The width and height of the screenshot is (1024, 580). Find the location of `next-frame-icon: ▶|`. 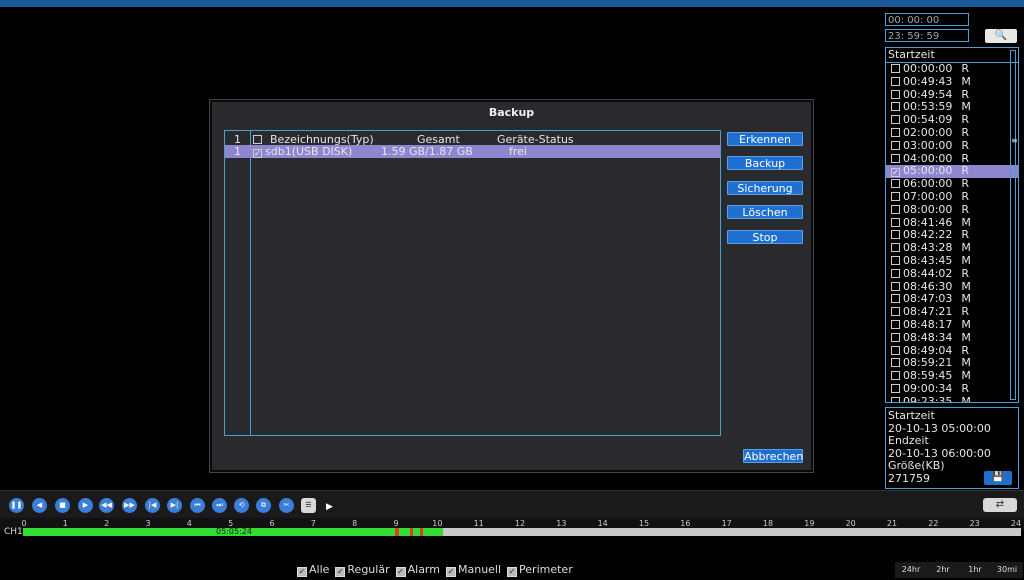

next-frame-icon: ▶| is located at coordinates (174, 505).